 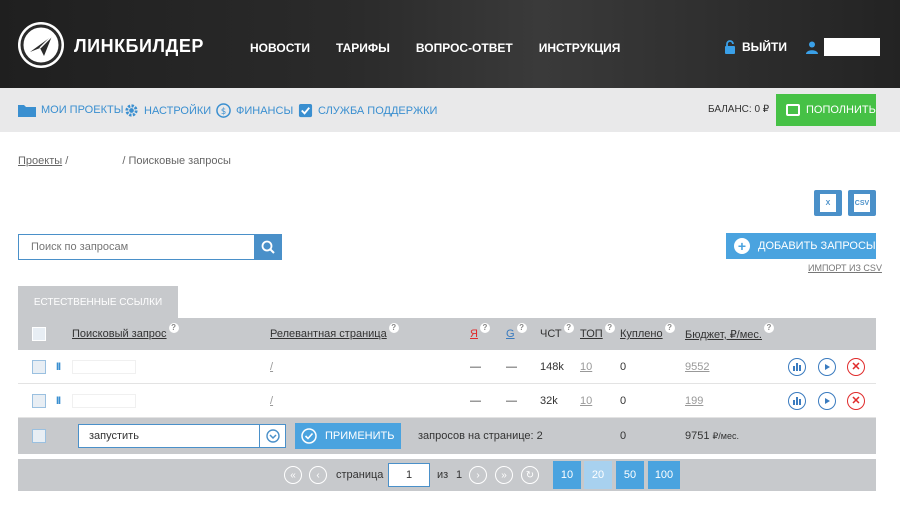 I want to click on subnav-support: СЛУЖБА ПОДДЕРЖКИ, so click(x=367, y=110).